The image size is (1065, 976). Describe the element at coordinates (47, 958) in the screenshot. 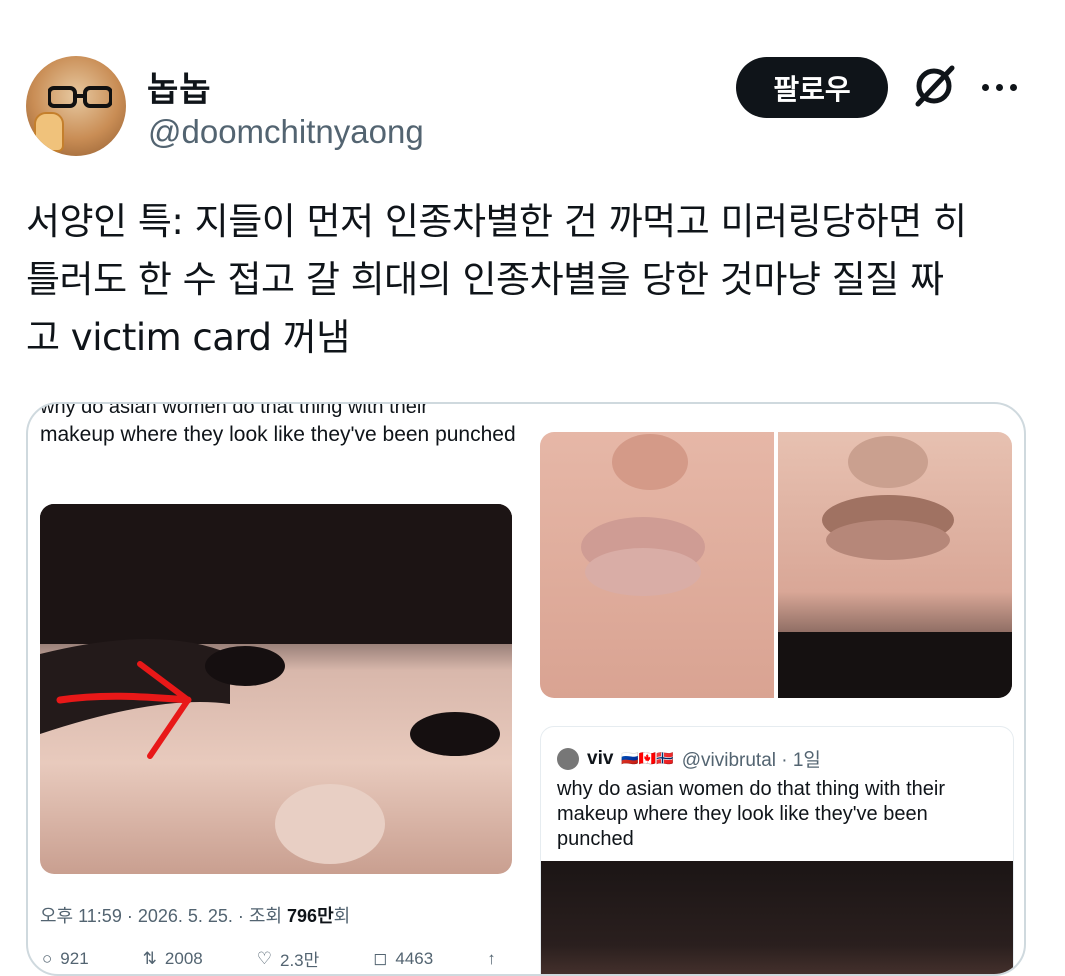

I see `reply-icon: ○` at that location.